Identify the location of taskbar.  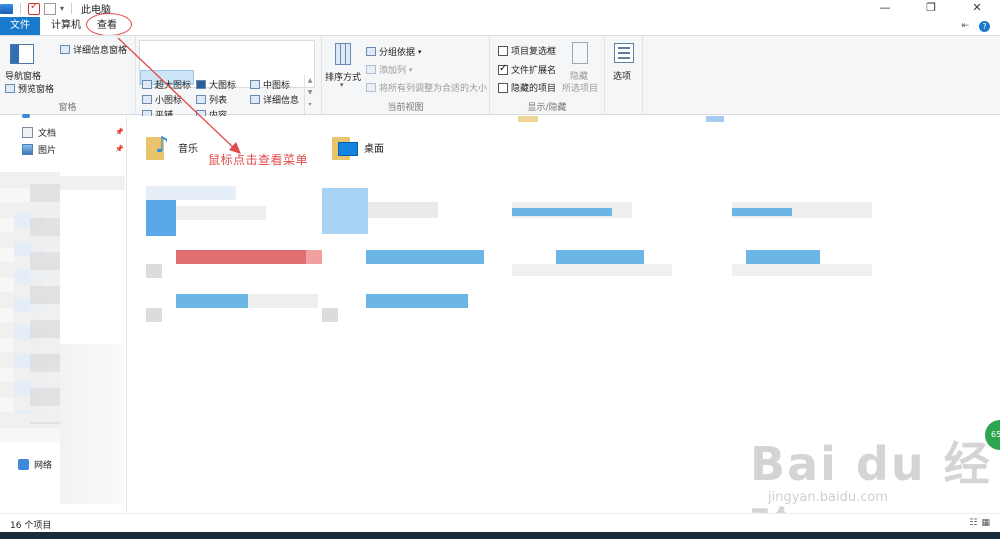
(500, 535).